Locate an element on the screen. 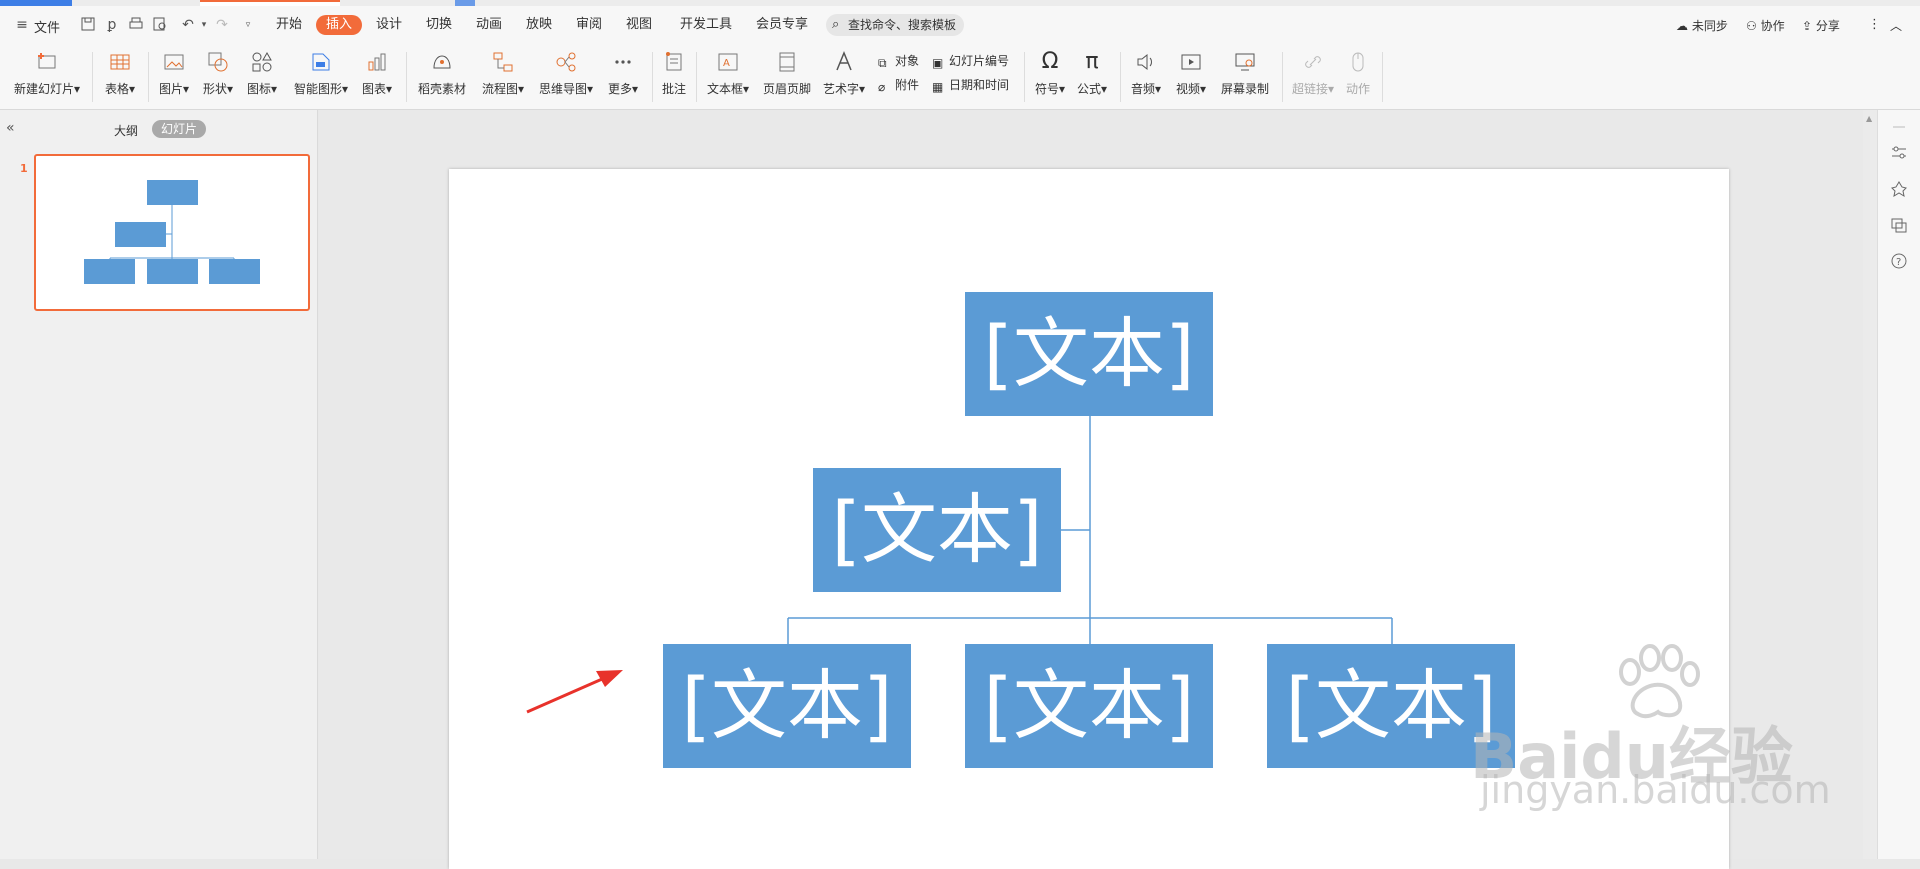 This screenshot has width=1920, height=869. tab-developer: 开发工具 is located at coordinates (706, 25).